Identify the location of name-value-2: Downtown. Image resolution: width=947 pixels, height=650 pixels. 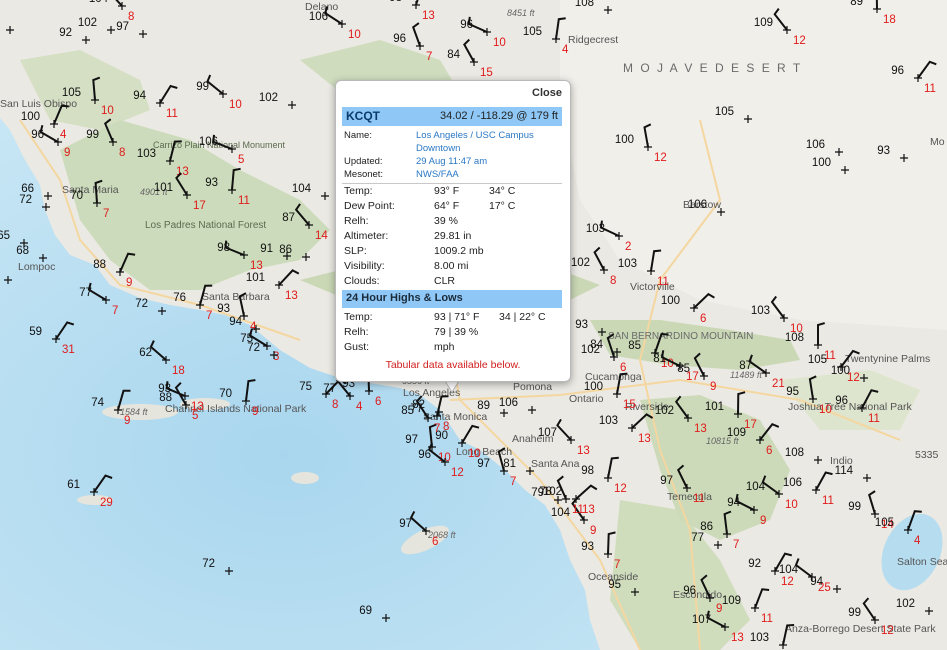
(438, 148).